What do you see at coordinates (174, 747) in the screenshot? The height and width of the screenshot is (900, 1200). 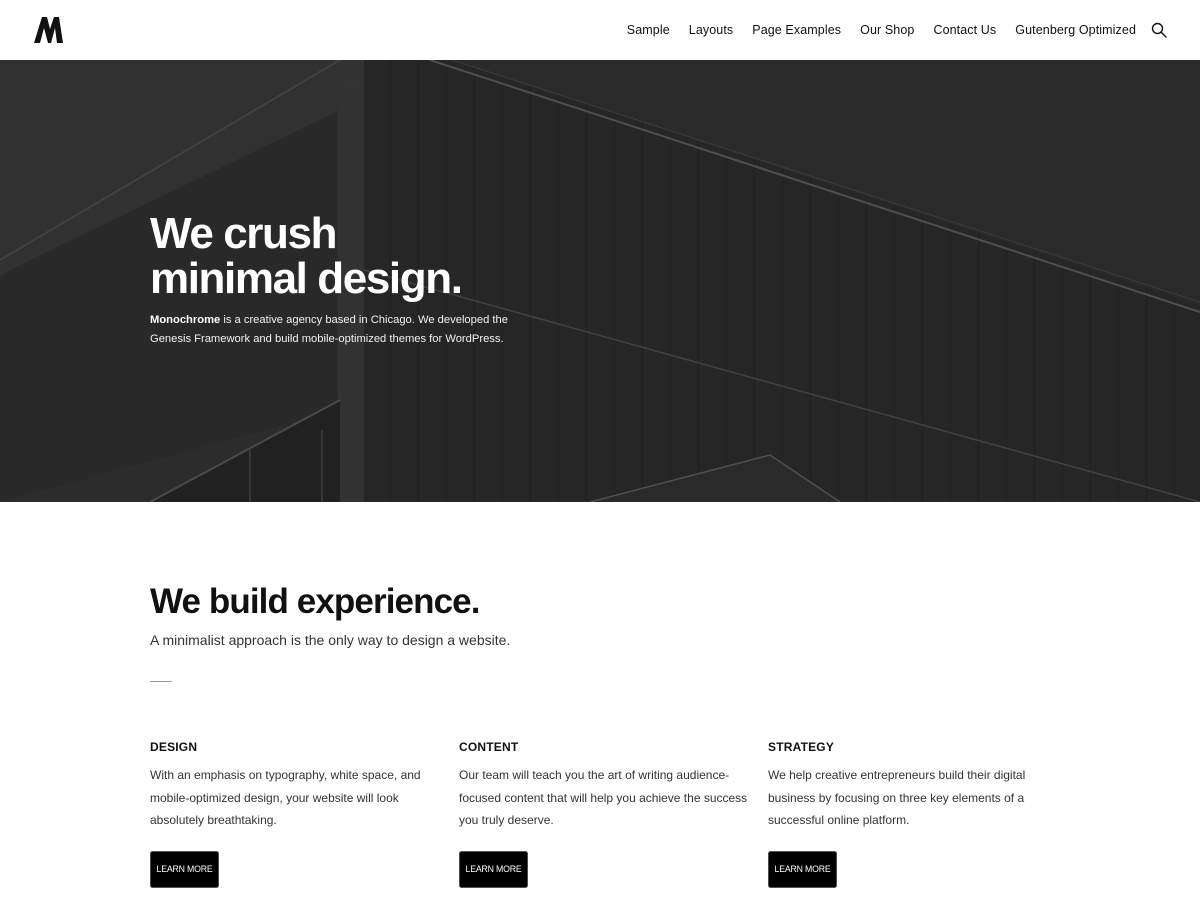 I see `feature-heading: DESIGN` at bounding box center [174, 747].